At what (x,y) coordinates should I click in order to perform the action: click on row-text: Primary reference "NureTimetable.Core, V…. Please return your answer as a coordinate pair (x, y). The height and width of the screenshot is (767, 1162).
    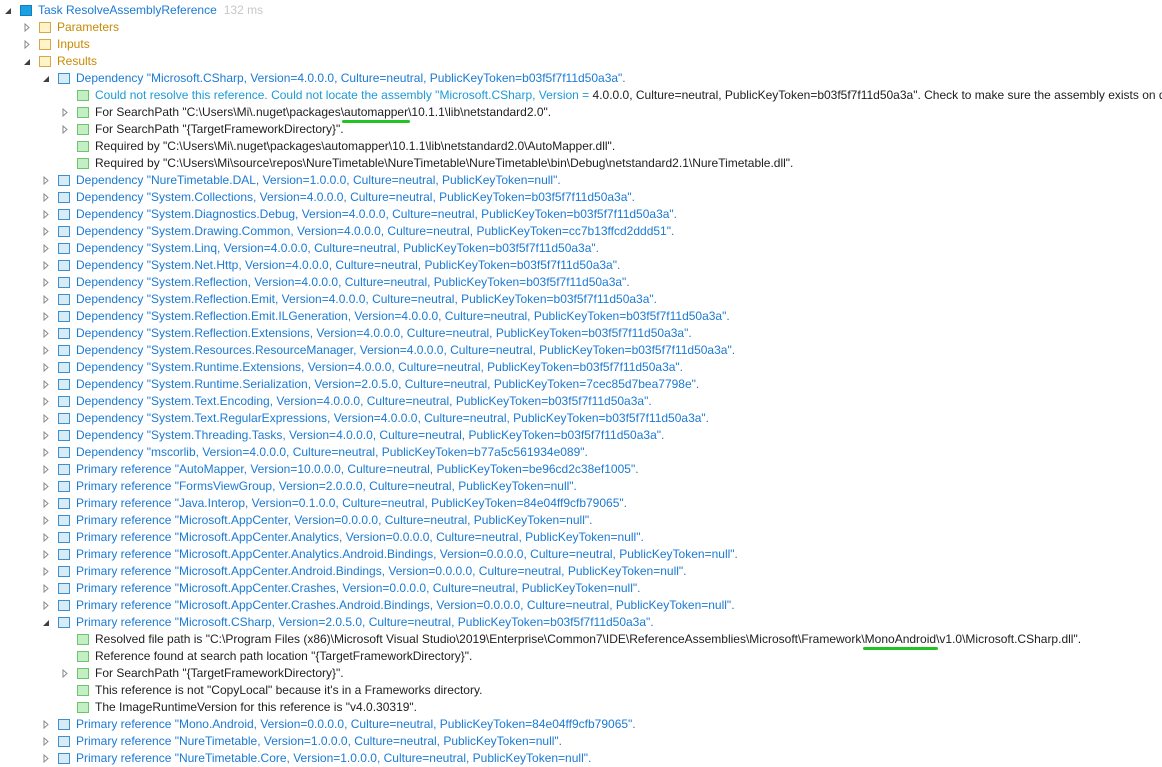
    Looking at the image, I should click on (334, 758).